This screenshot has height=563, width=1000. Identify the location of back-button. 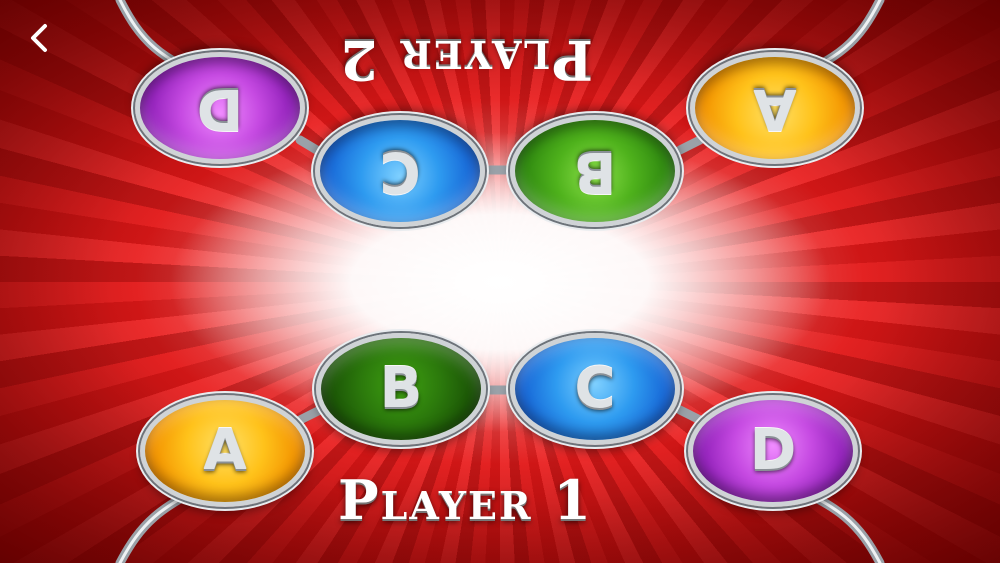
(39, 38).